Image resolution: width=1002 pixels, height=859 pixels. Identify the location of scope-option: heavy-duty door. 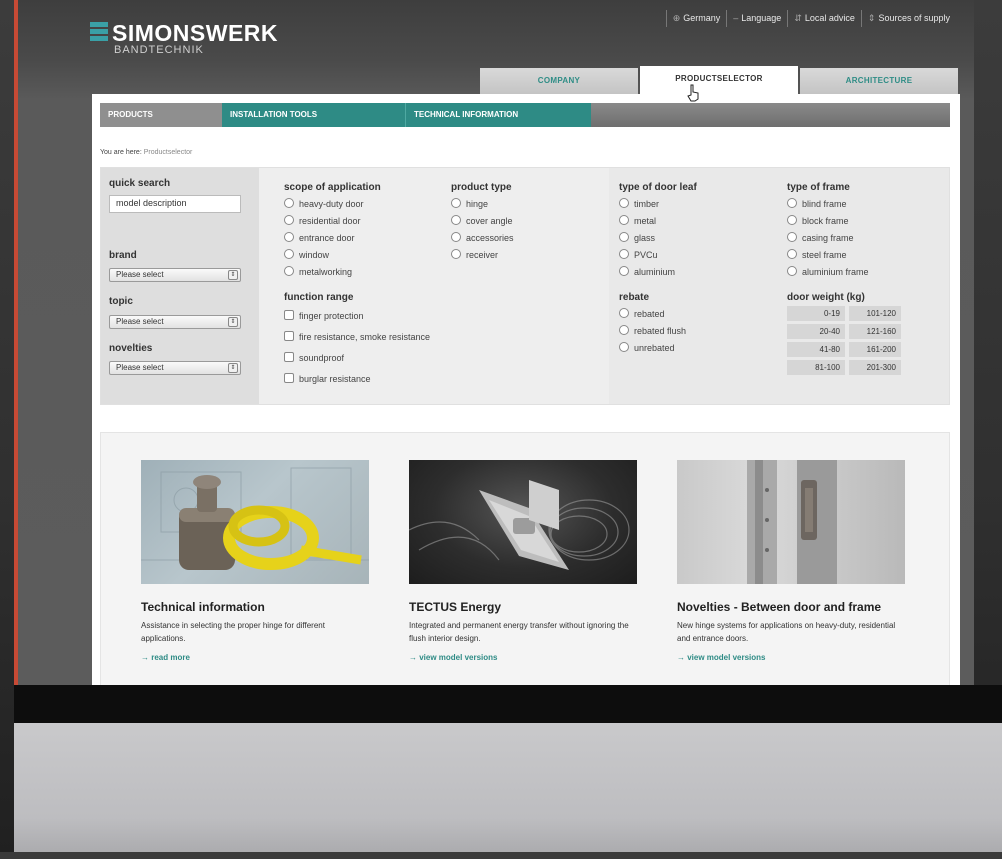
(332, 204).